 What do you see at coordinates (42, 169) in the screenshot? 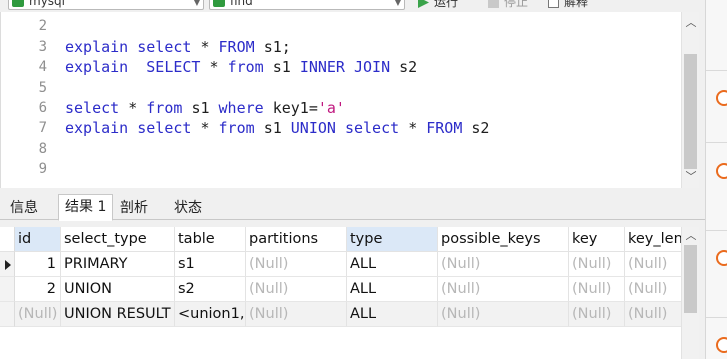
I see `line-number: 9` at bounding box center [42, 169].